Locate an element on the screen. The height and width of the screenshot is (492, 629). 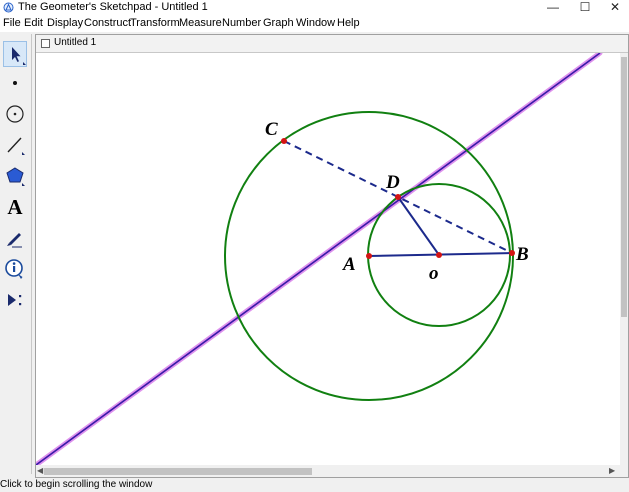
menu-help: Help is located at coordinates (348, 23).